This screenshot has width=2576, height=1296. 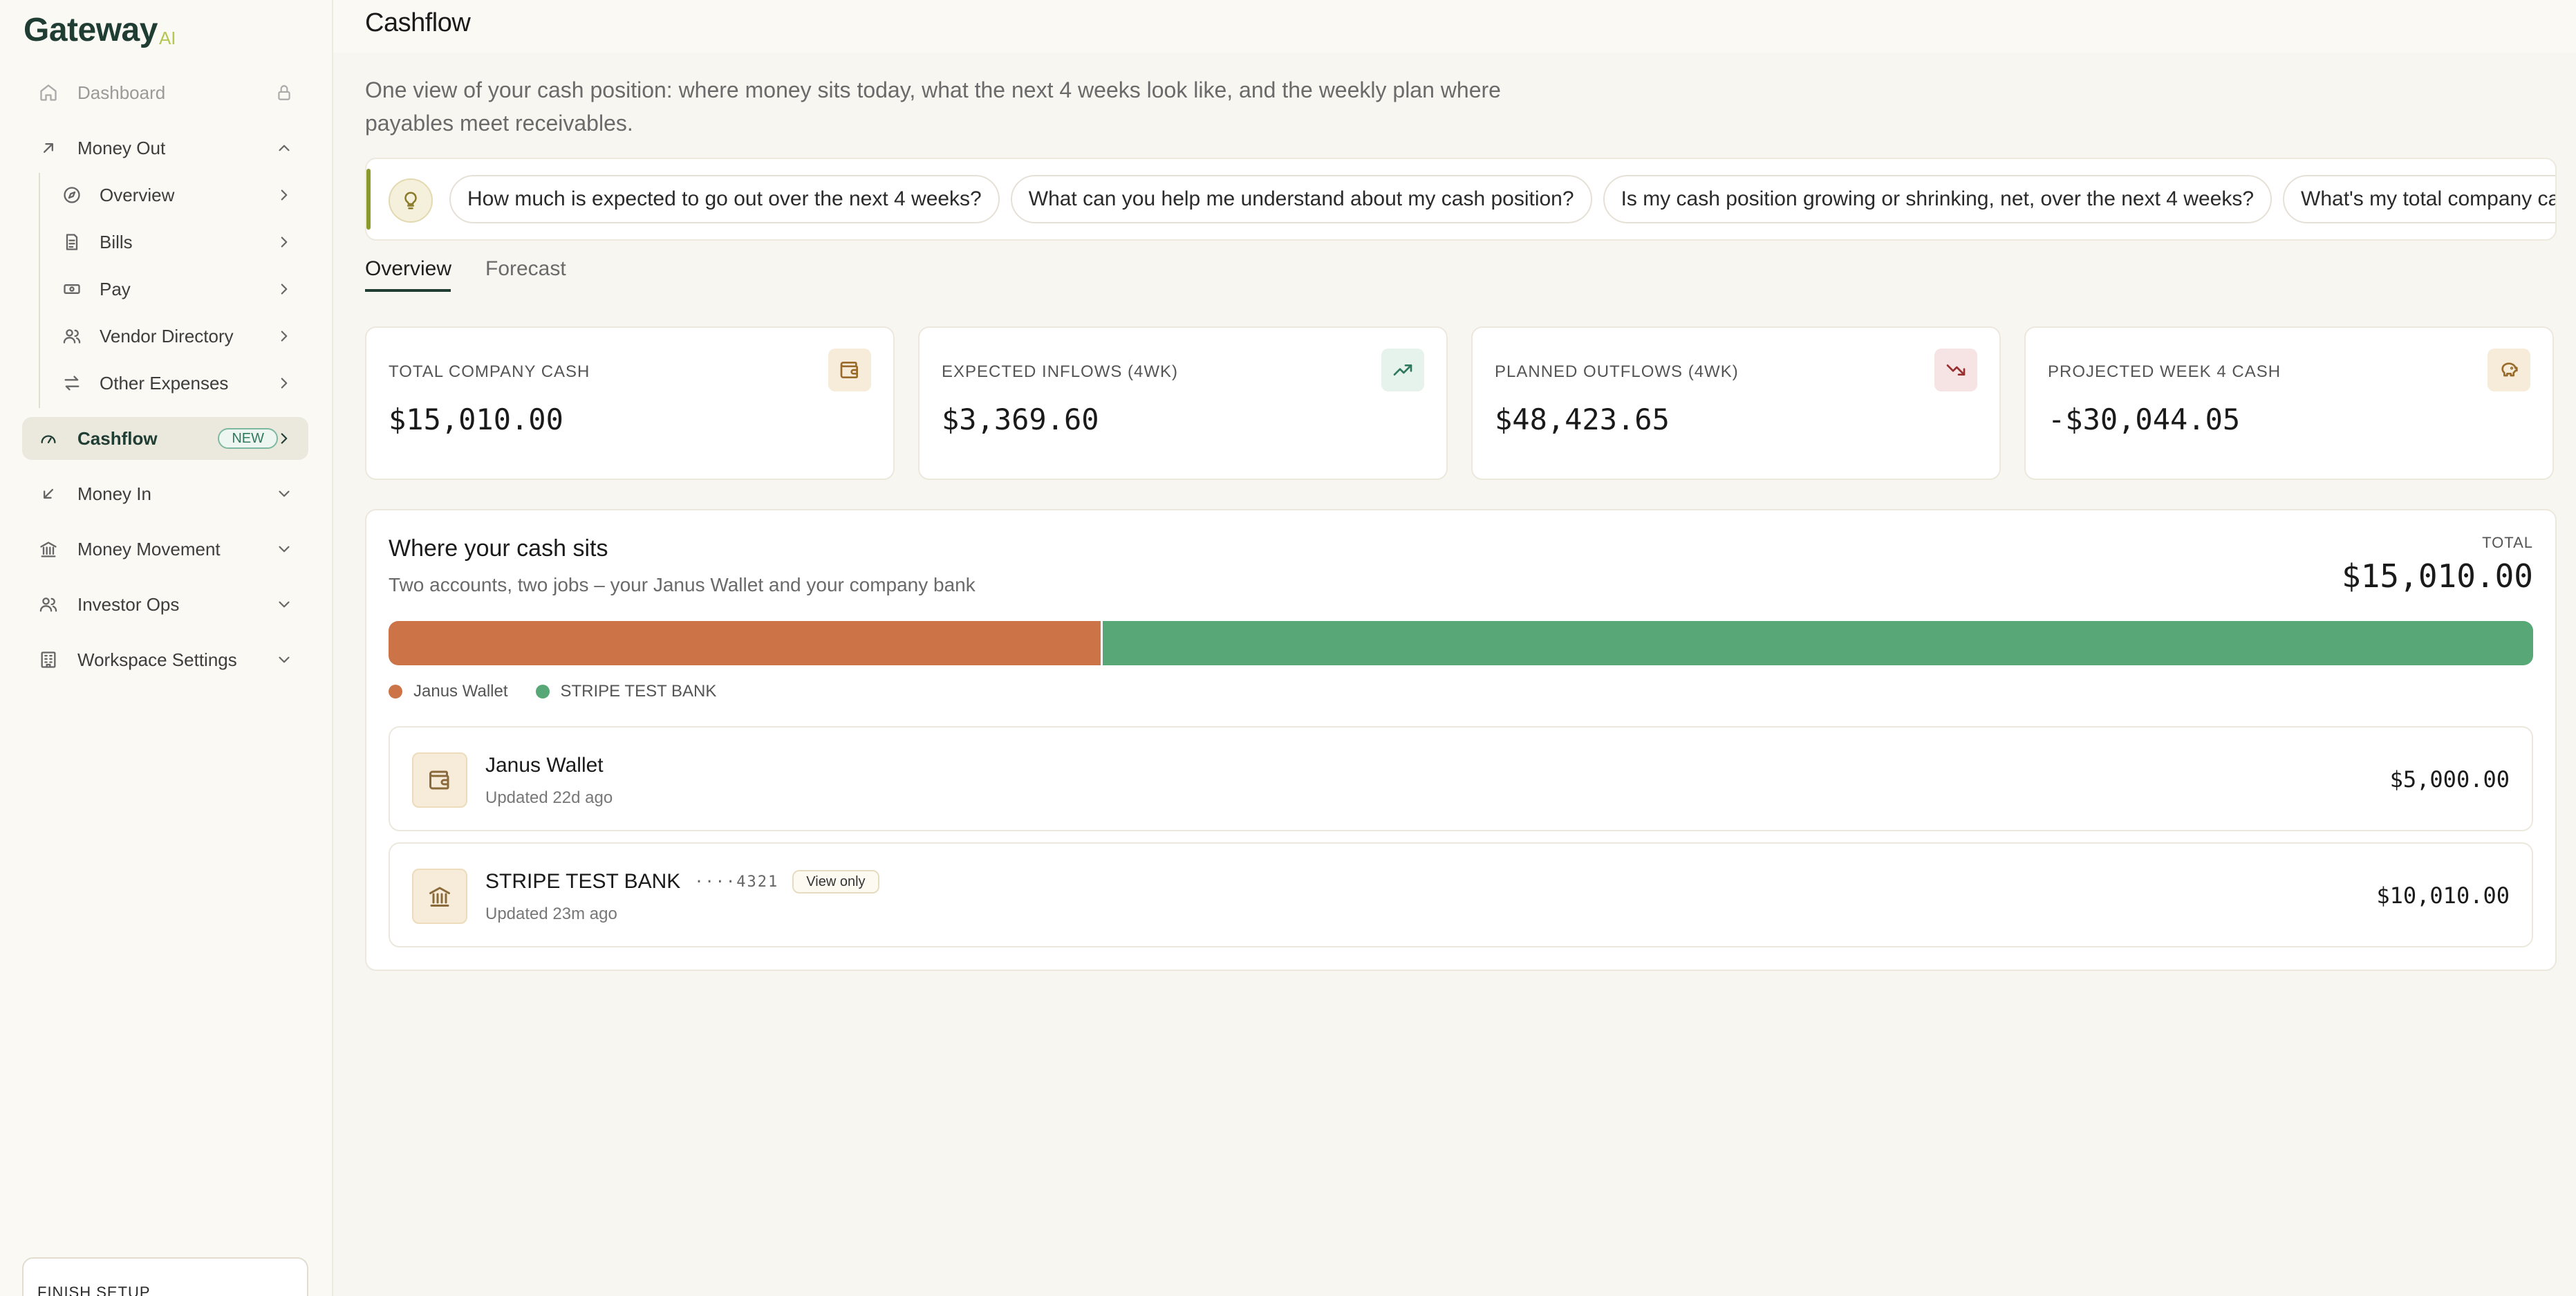 What do you see at coordinates (72, 195) in the screenshot?
I see `compass-icon` at bounding box center [72, 195].